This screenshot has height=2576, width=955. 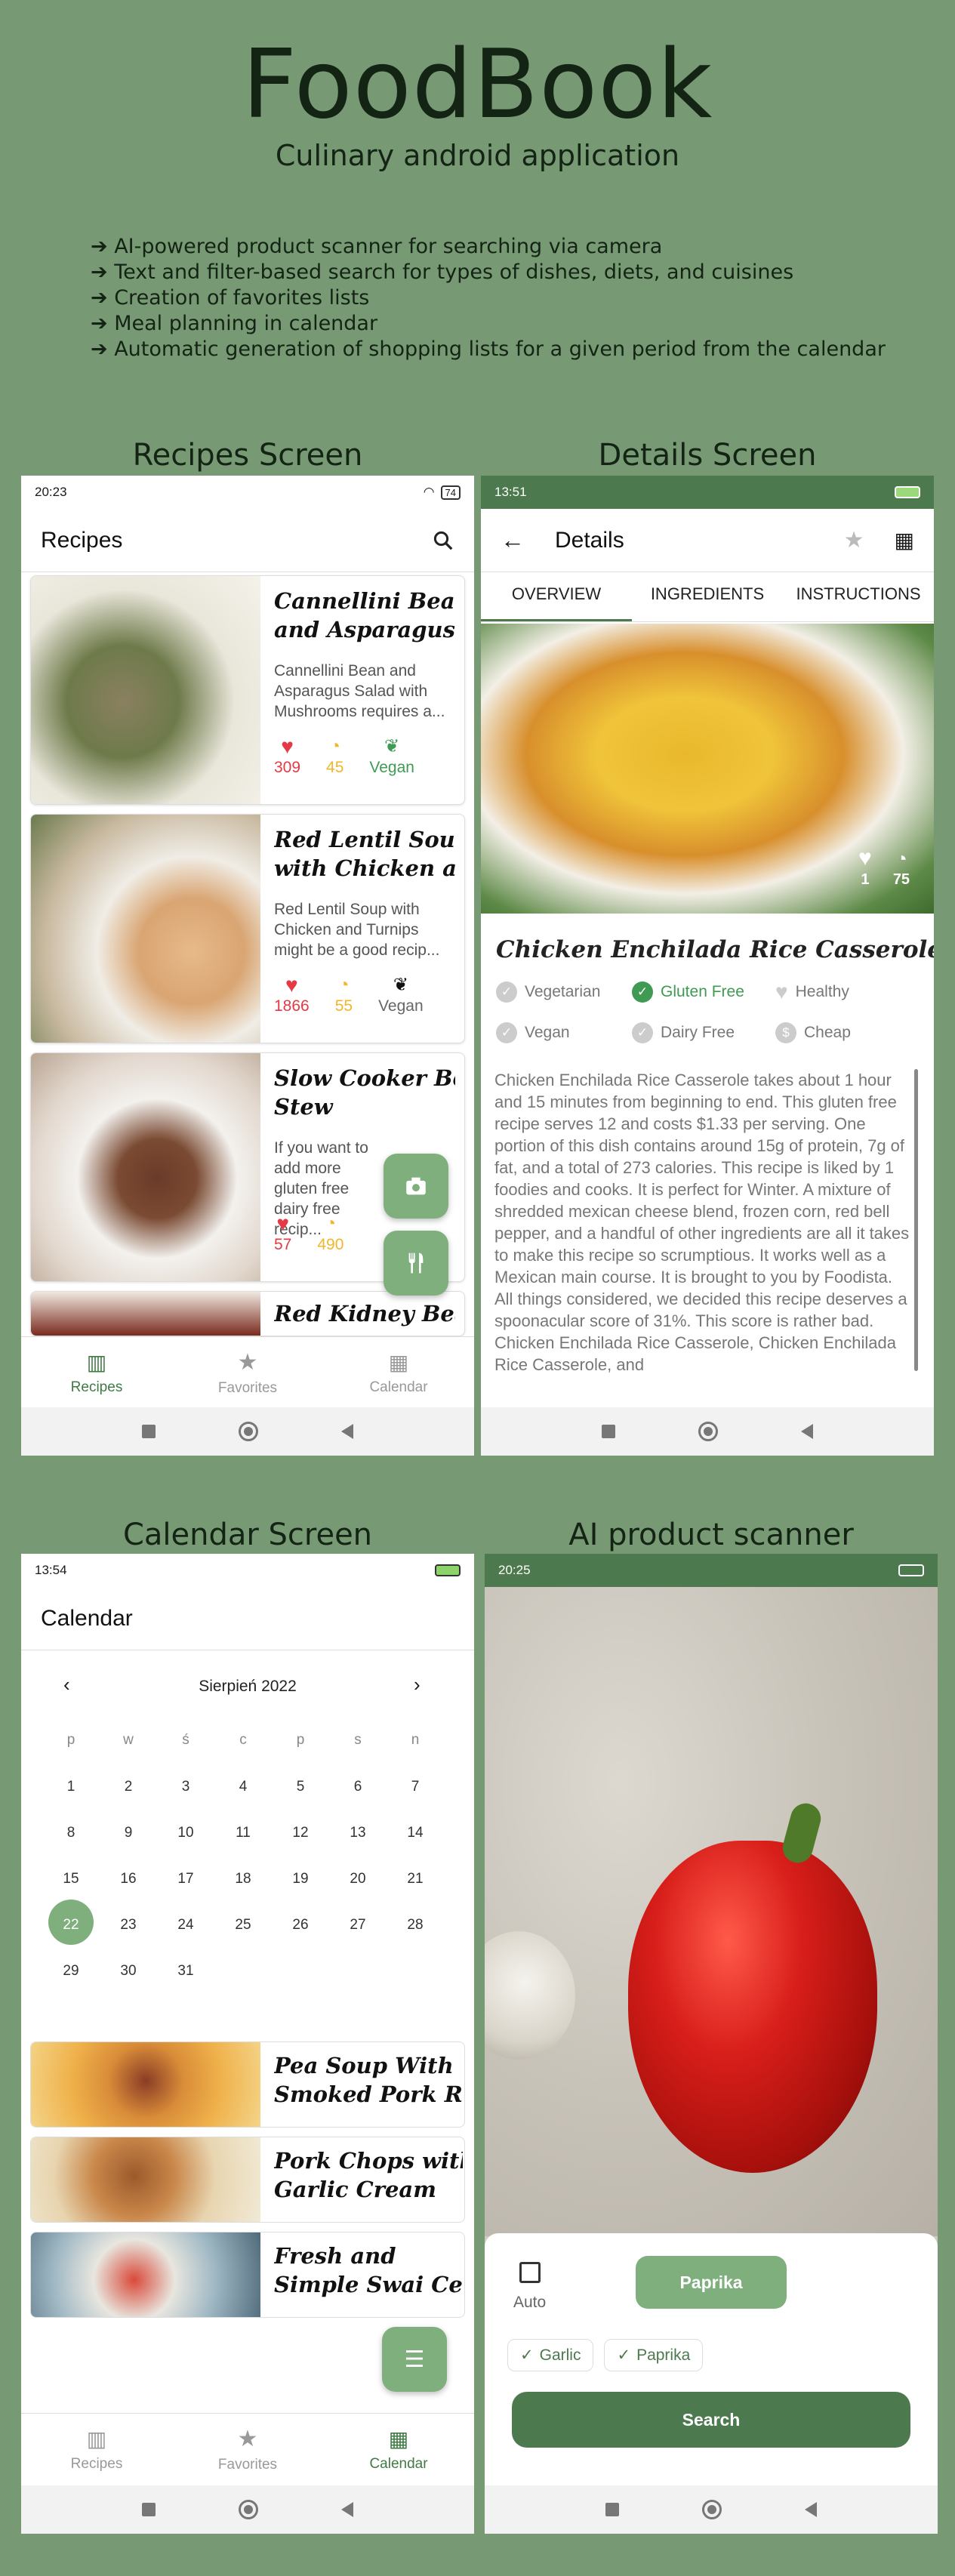 What do you see at coordinates (564, 992) in the screenshot?
I see `tag-vegetarian: ✓ Vegetarian` at bounding box center [564, 992].